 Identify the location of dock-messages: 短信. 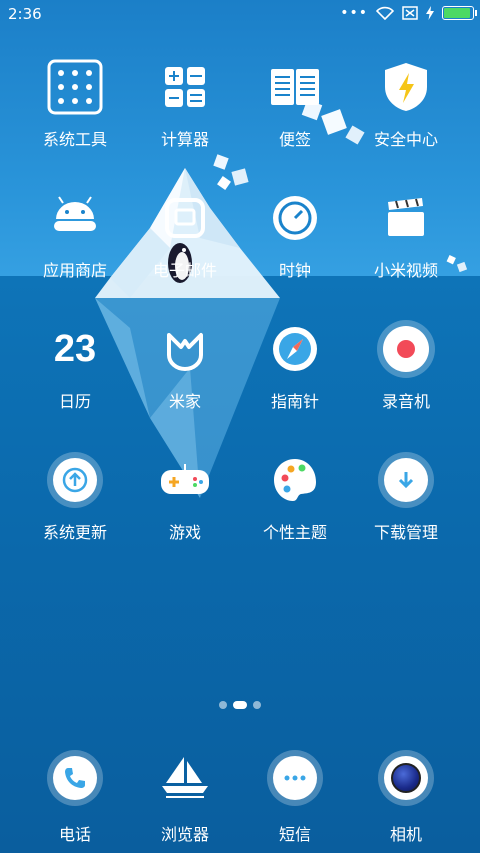
(295, 796).